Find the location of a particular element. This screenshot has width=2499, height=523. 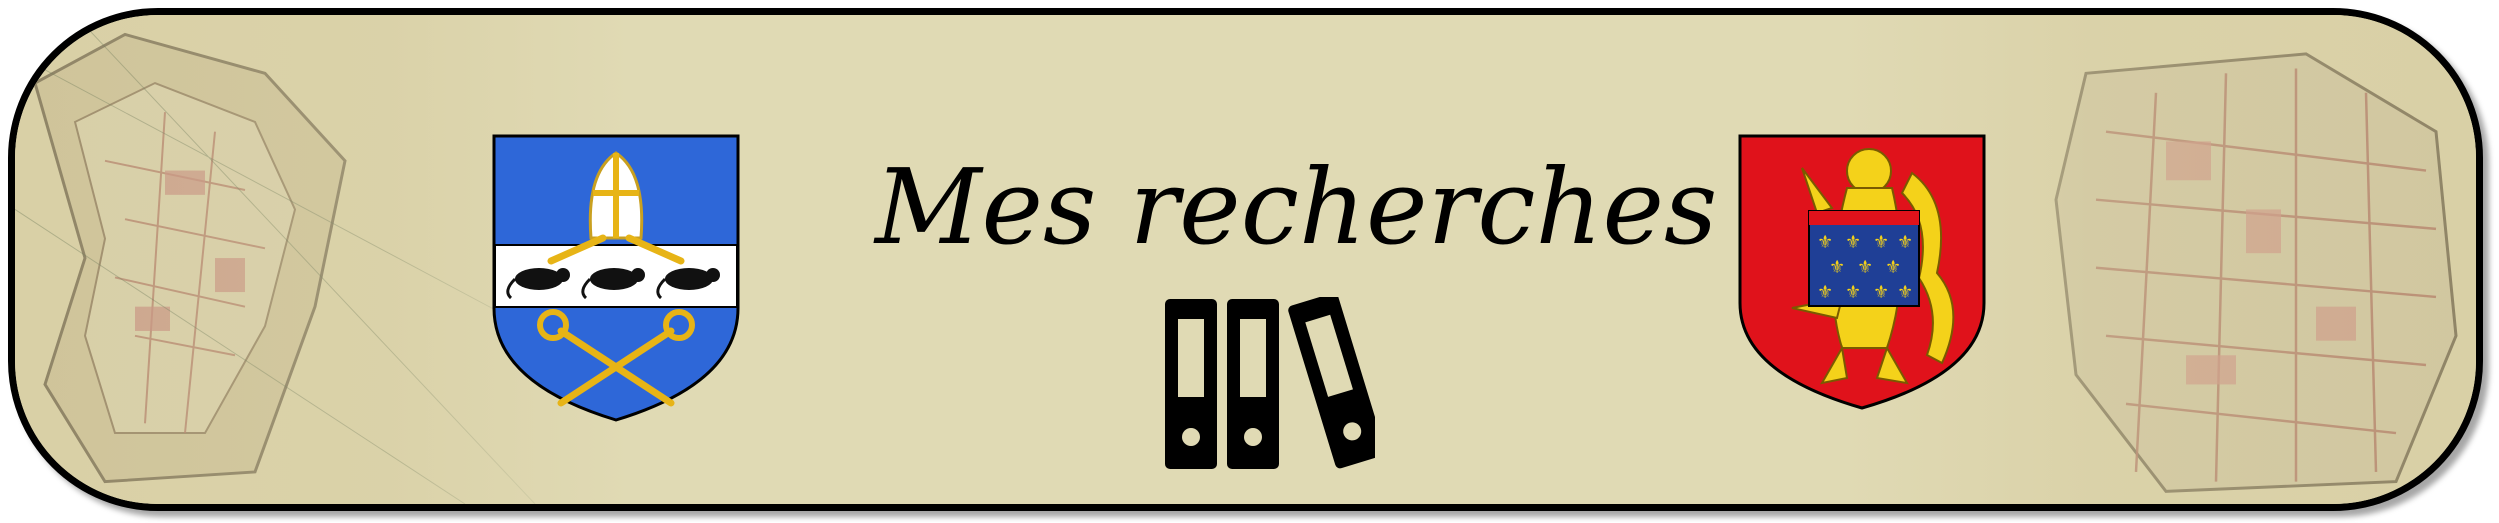

coat-of-arms-red-lion-fleur-de-lis-icon: ⚜ ⚜ ⚜ ⚜ ⚜ ⚜ ⚜ ⚜ ⚜ ⚜ ⚜ is located at coordinates (1862, 272).